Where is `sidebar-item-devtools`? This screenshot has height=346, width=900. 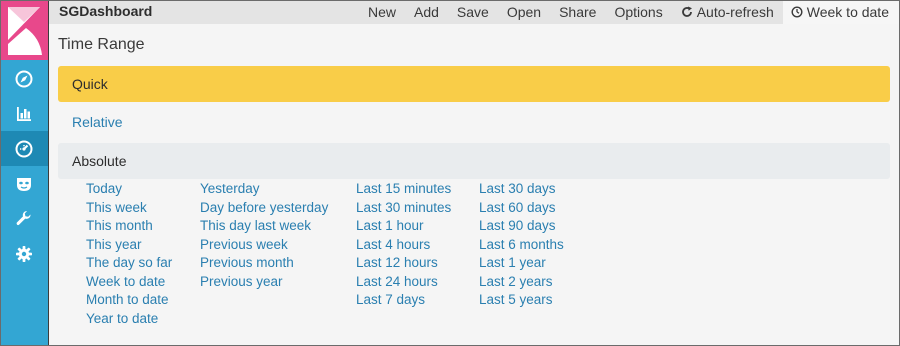 sidebar-item-devtools is located at coordinates (24, 218).